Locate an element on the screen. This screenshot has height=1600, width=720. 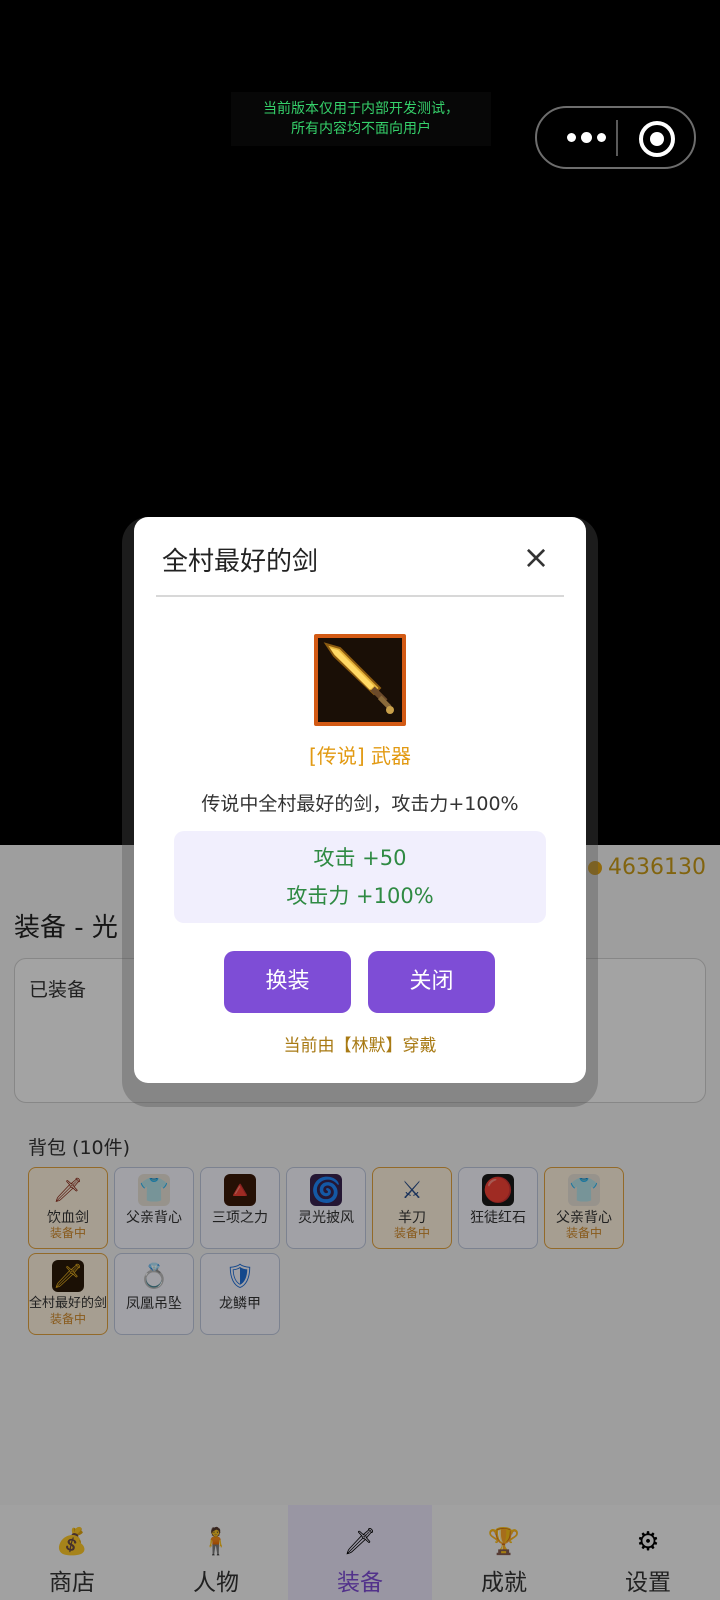
stat-line: 攻击 +50 is located at coordinates (360, 858).